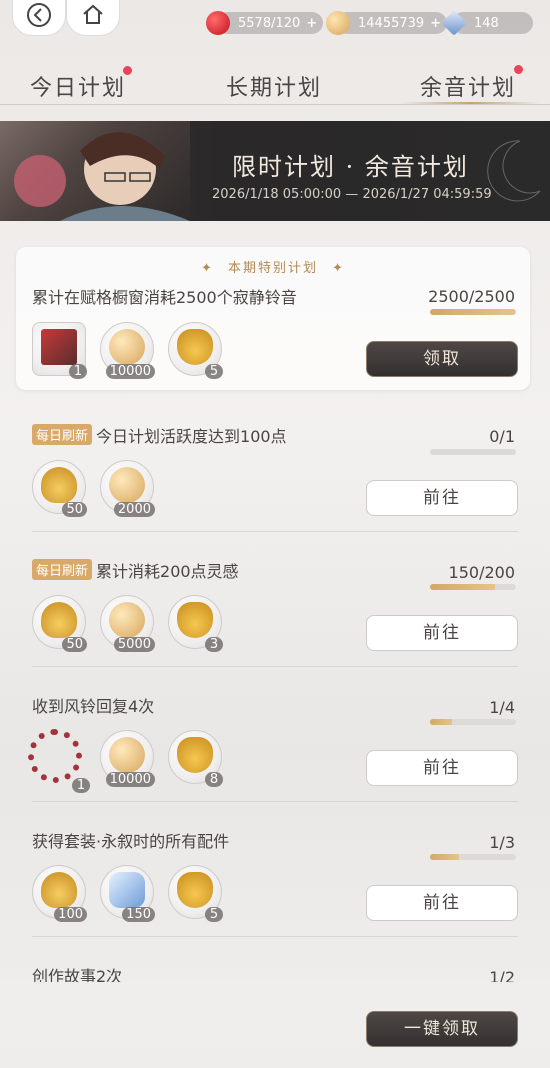  I want to click on resource-coin-value: 14455739, so click(391, 23).